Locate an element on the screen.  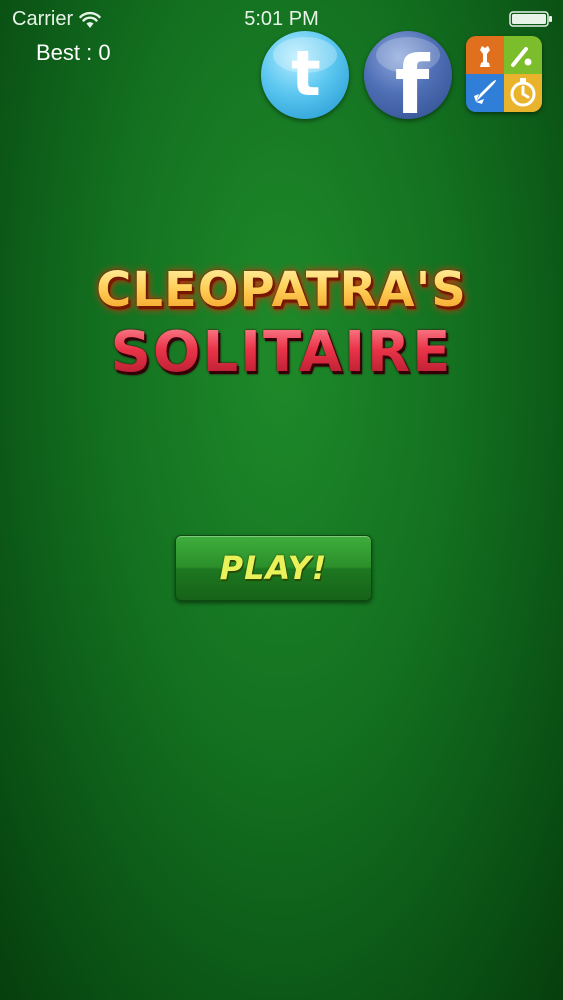
twitter-glyph: t is located at coordinates (306, 73).